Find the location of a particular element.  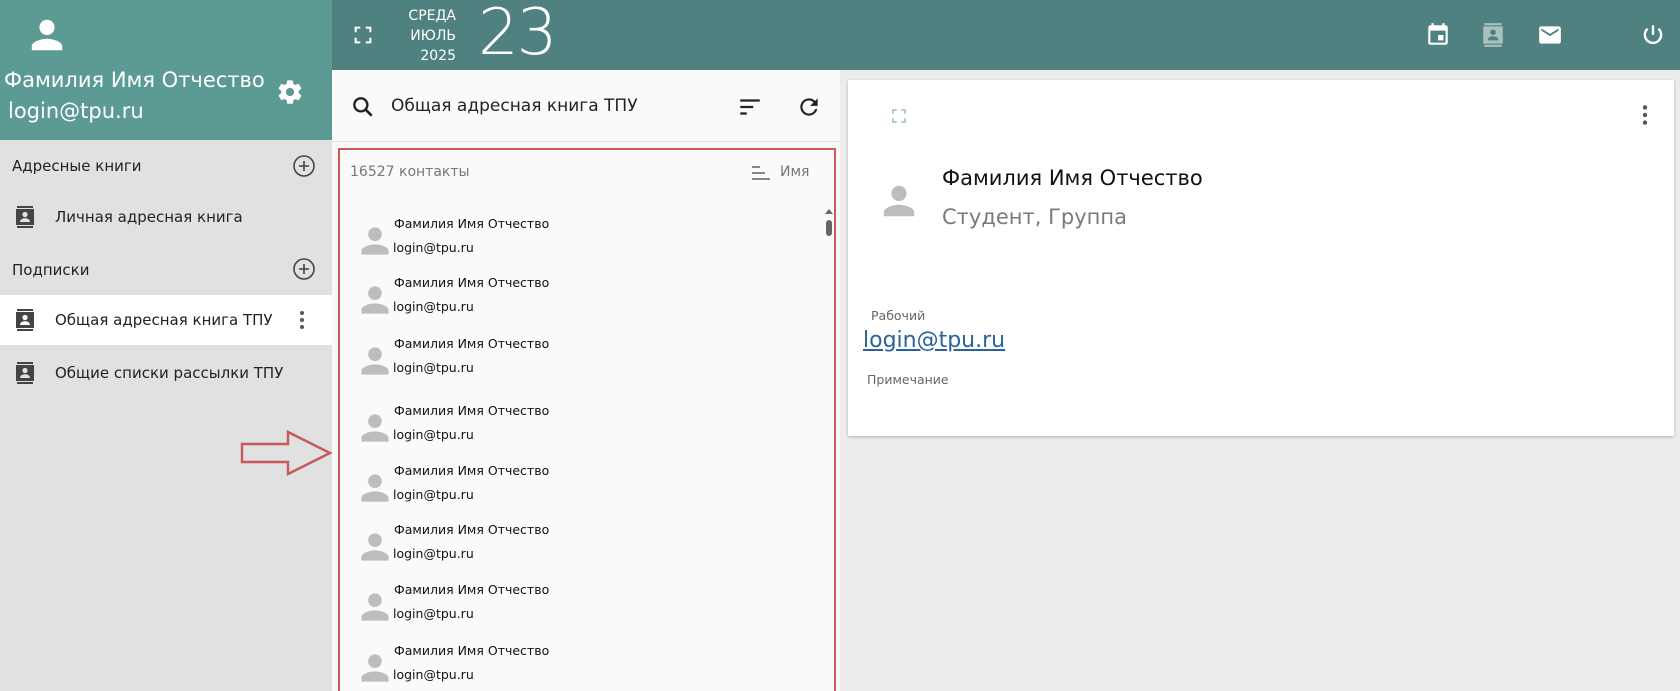

subscriptions-title: Подписки is located at coordinates (51, 270).